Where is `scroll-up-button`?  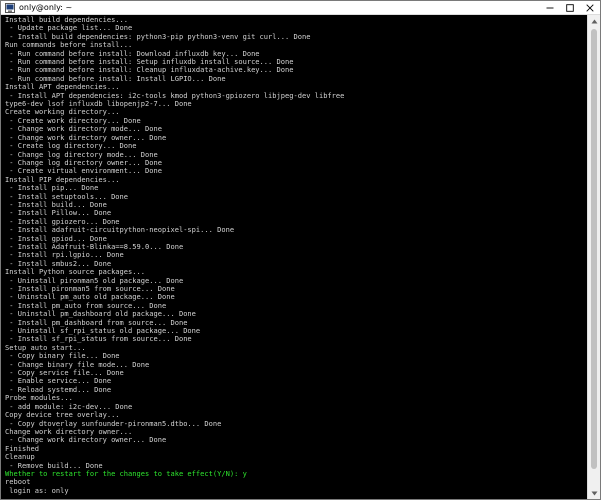 scroll-up-button is located at coordinates (594, 21).